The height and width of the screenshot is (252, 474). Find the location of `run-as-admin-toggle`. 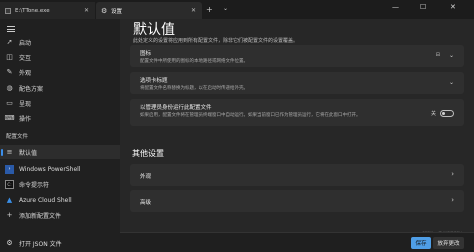

run-as-admin-toggle is located at coordinates (447, 113).